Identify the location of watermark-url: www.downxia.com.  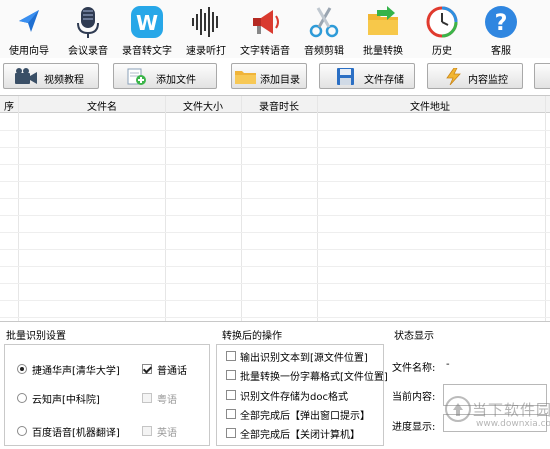
(513, 424).